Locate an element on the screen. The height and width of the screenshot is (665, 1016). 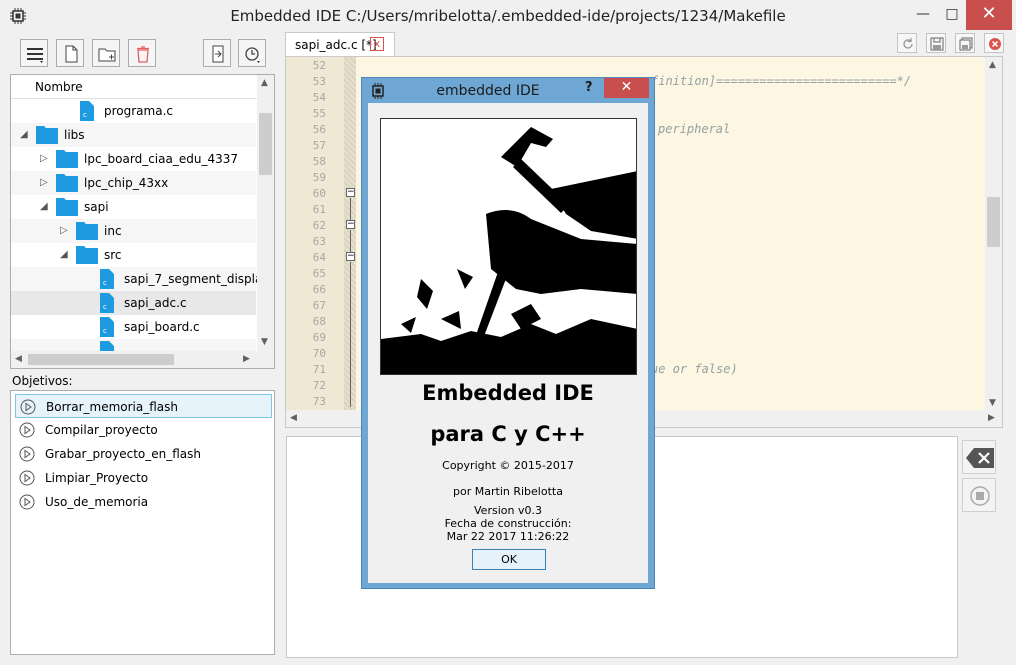
fold-line is located at coordinates (350, 241).